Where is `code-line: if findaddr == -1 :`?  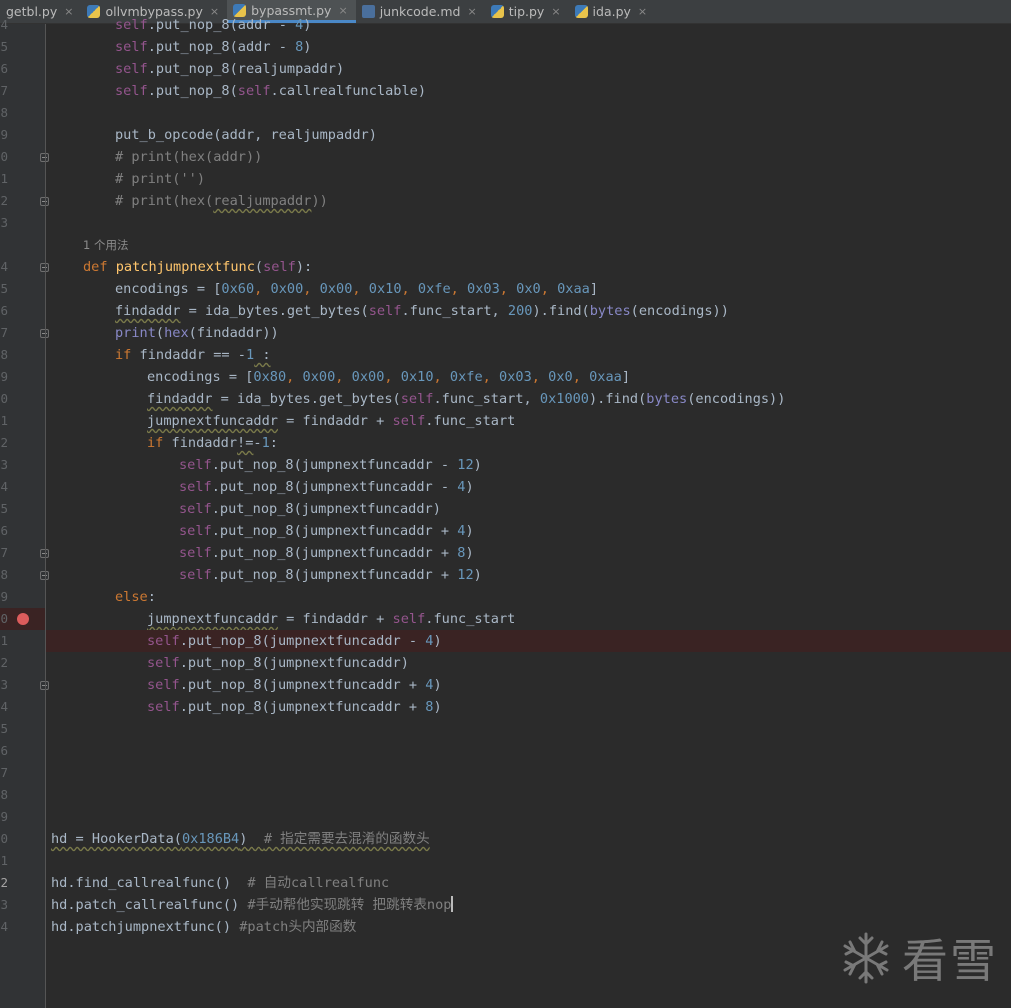
code-line: if findaddr == -1 : is located at coordinates (528, 355).